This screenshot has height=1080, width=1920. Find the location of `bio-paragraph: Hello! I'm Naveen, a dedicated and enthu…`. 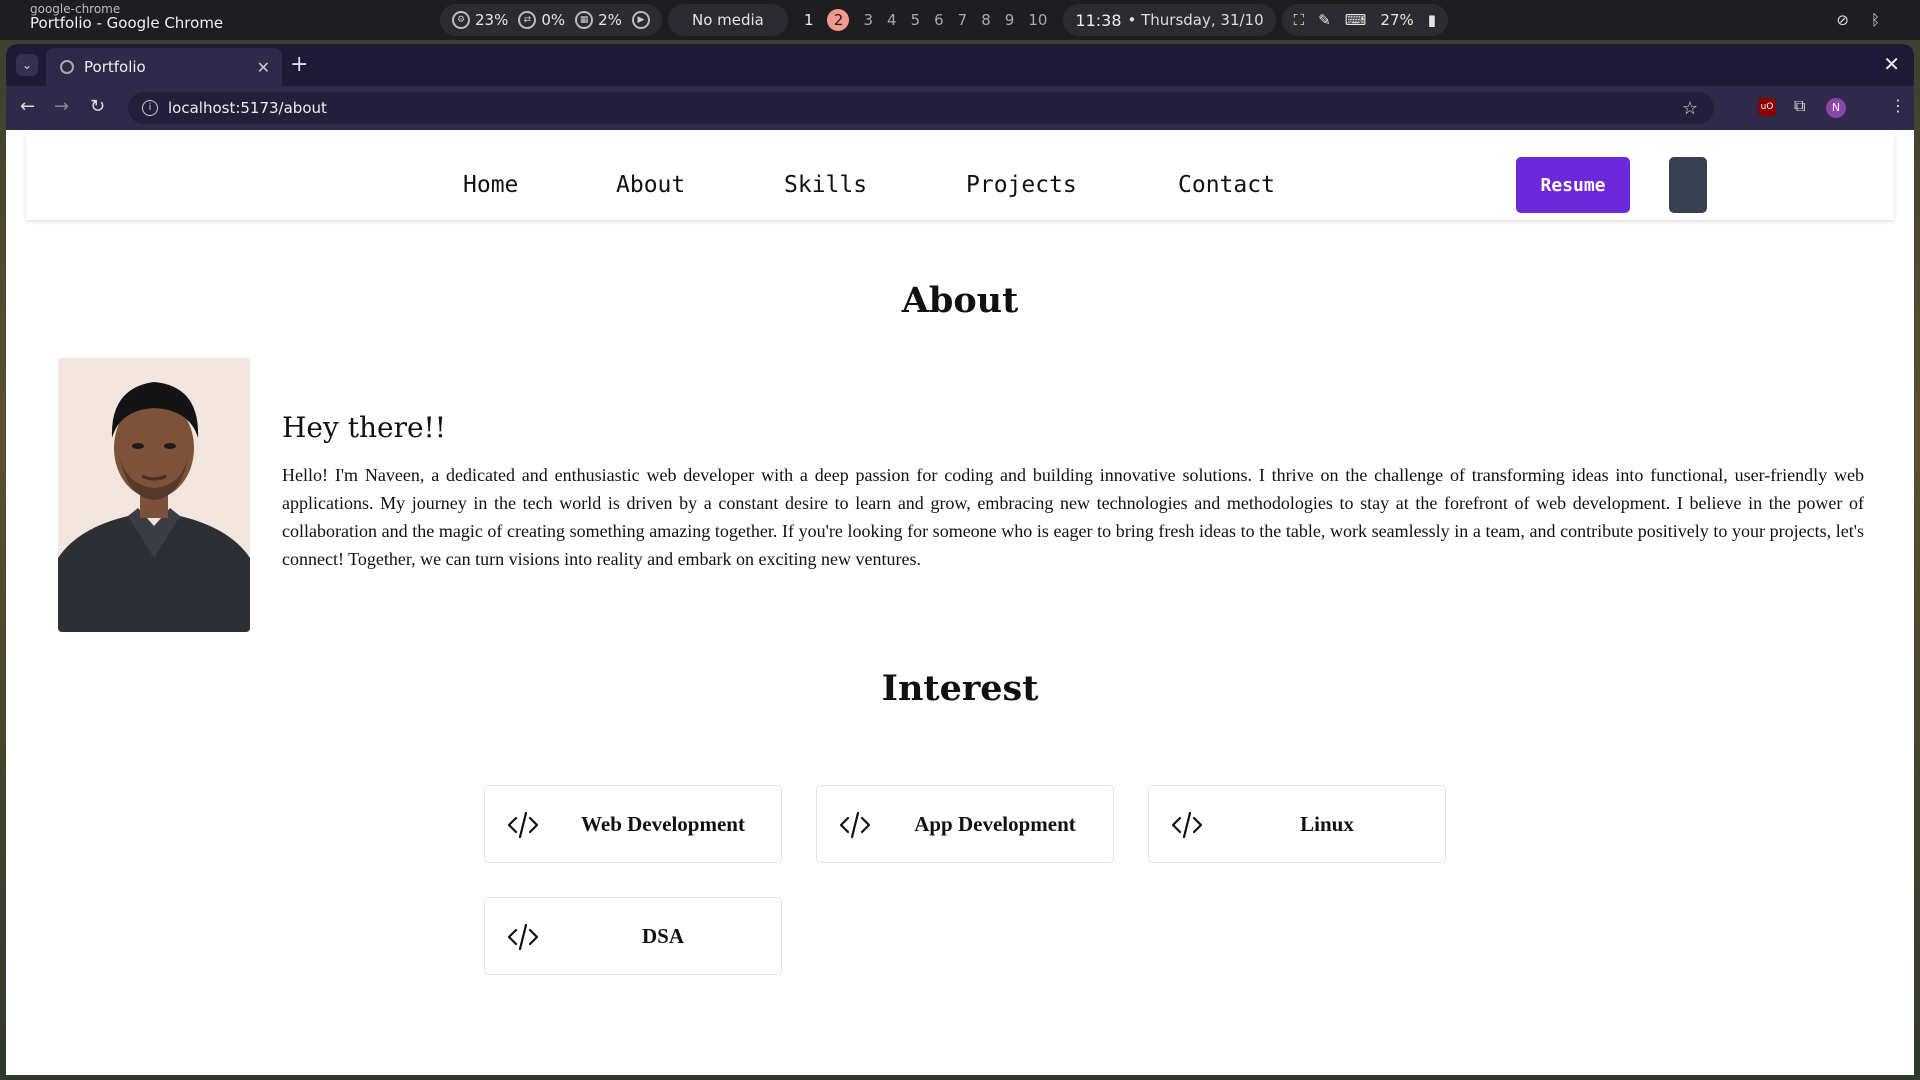

bio-paragraph: Hello! I'm Naveen, a dedicated and enthu… is located at coordinates (1073, 517).